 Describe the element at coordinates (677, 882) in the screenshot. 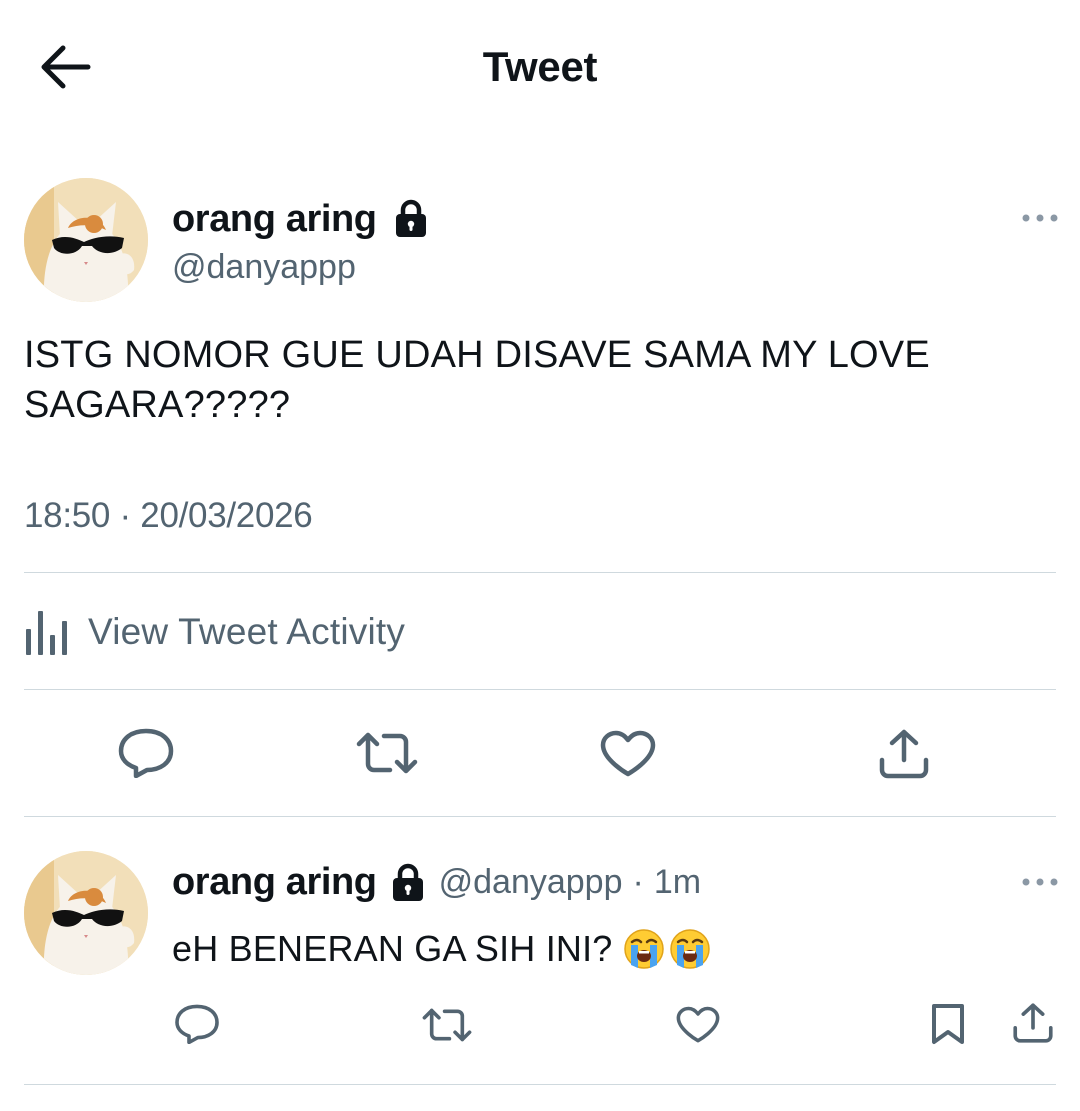

I see `reply-time: 1m` at that location.